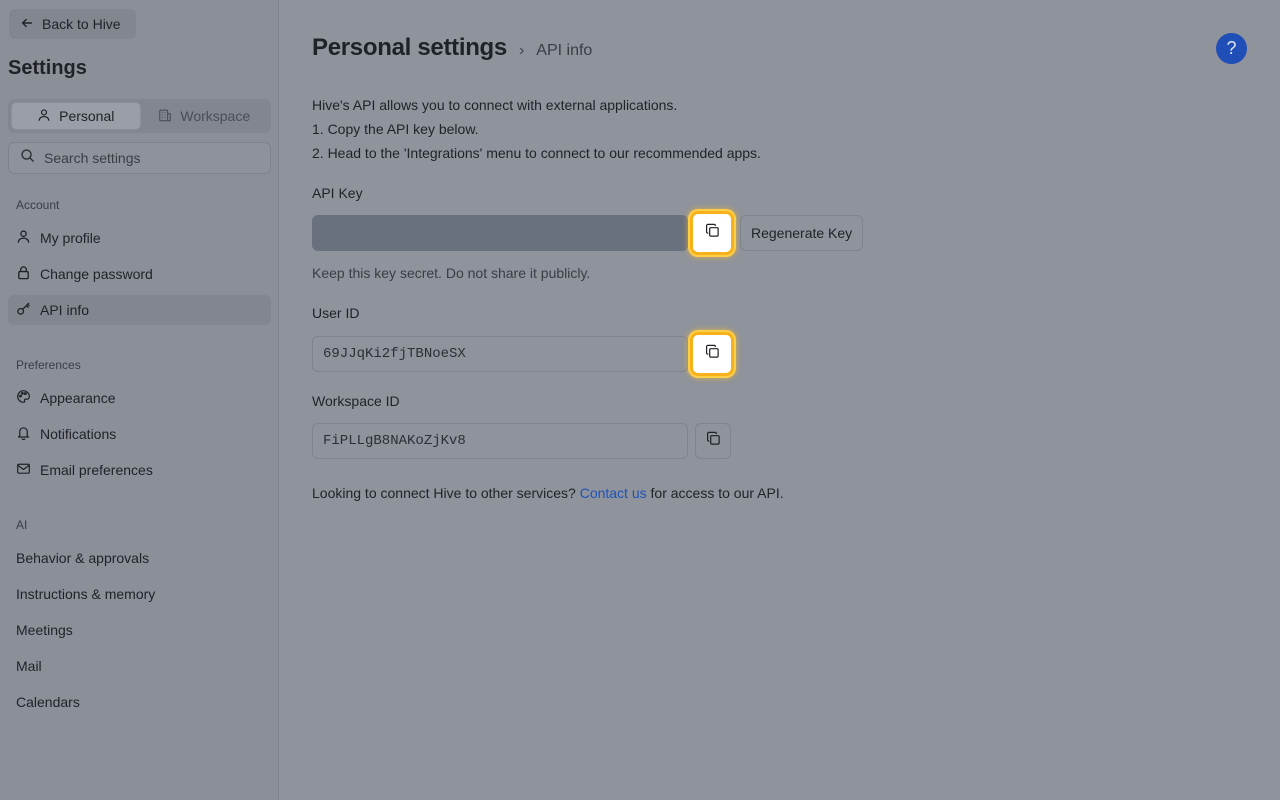 This screenshot has width=1280, height=800. What do you see at coordinates (139, 702) in the screenshot?
I see `sidebar-item-calendars: Calendars` at bounding box center [139, 702].